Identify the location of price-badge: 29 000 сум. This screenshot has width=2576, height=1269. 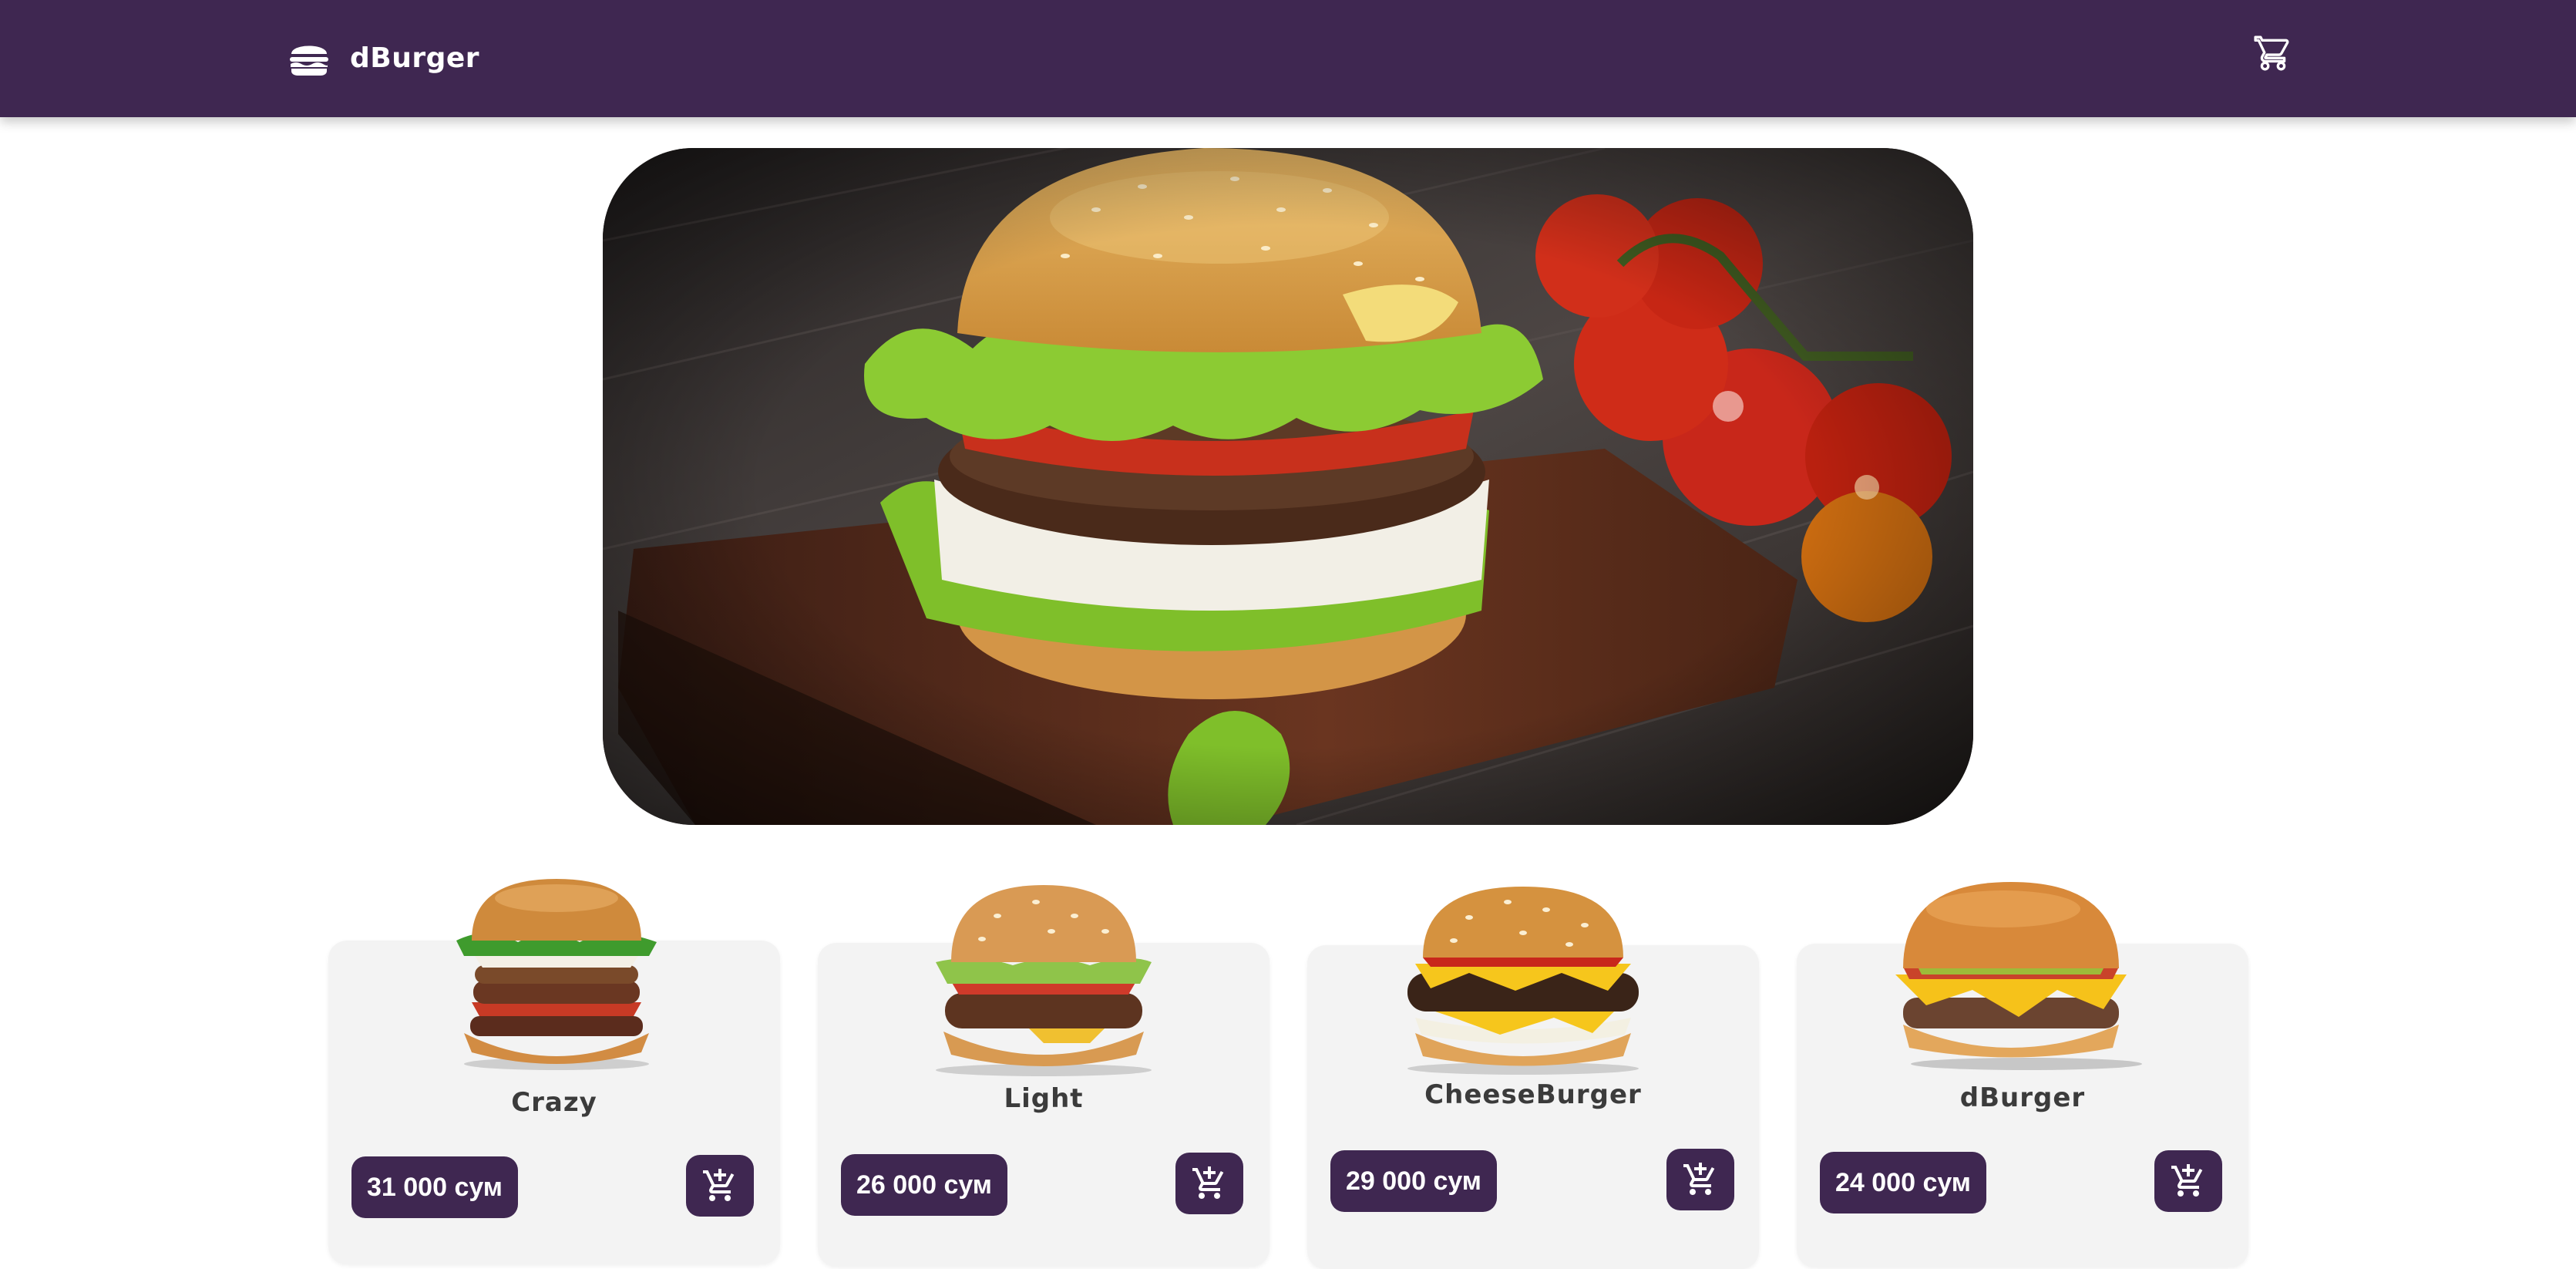
(1413, 1181).